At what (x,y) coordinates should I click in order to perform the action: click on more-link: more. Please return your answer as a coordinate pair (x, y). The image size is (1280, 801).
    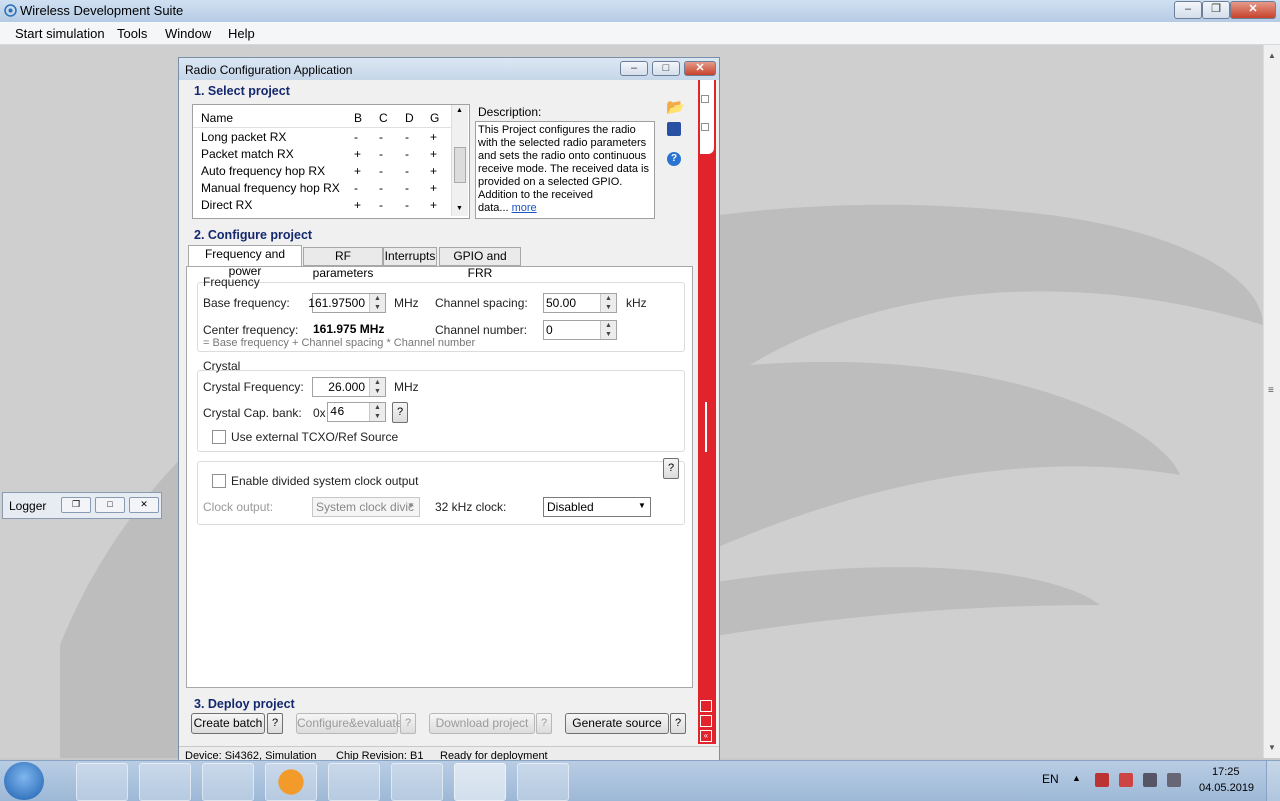
    Looking at the image, I should click on (524, 208).